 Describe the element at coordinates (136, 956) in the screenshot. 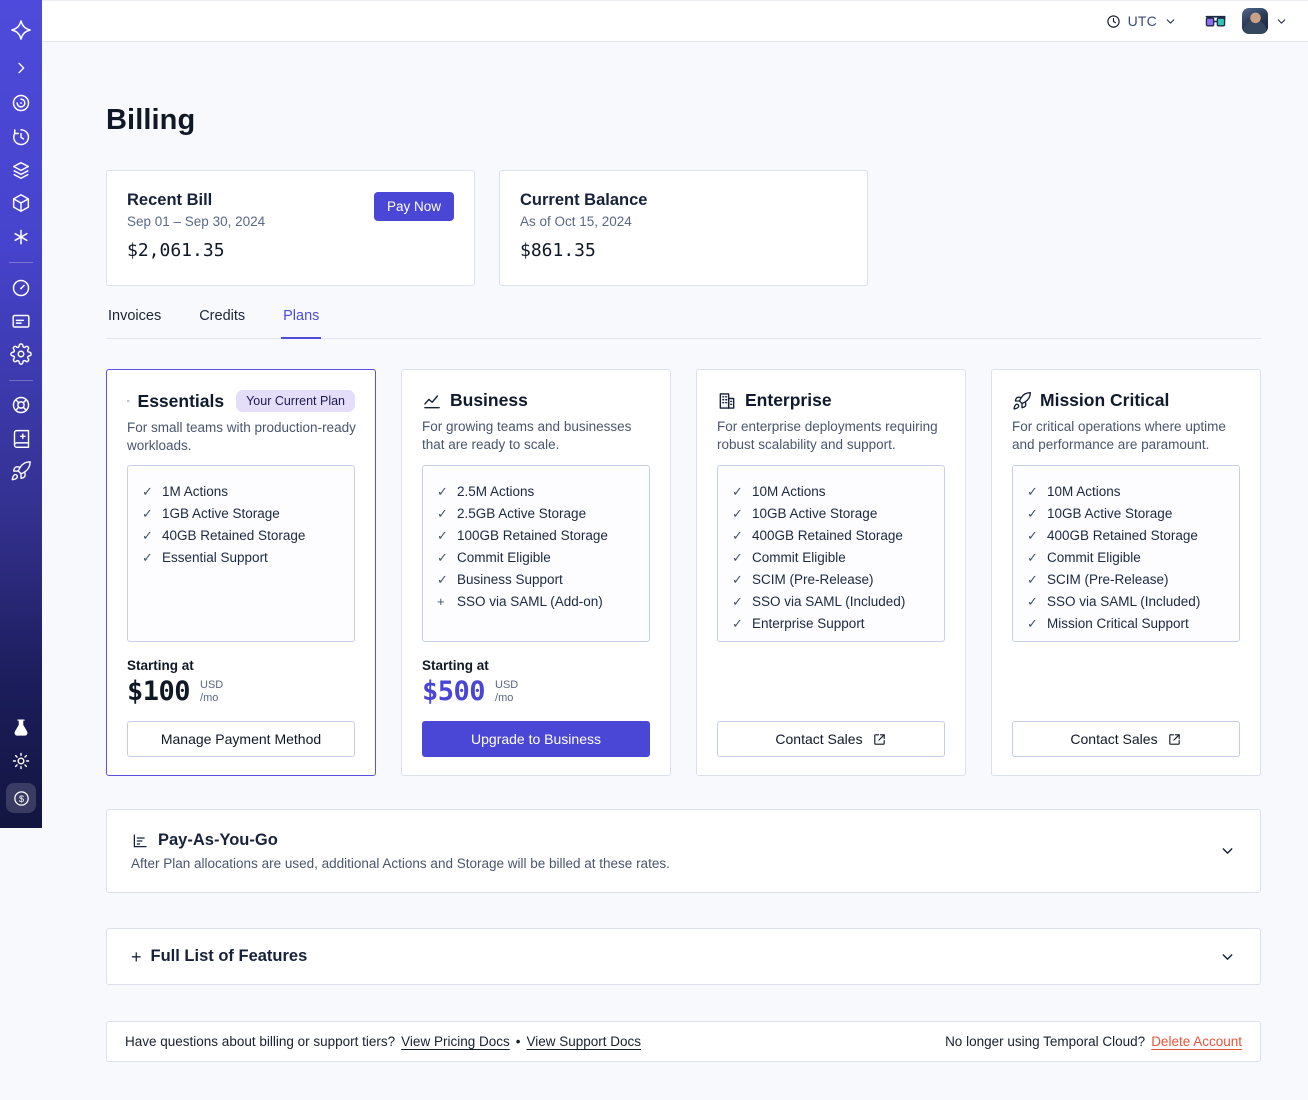

I see `plus-icon: +` at that location.